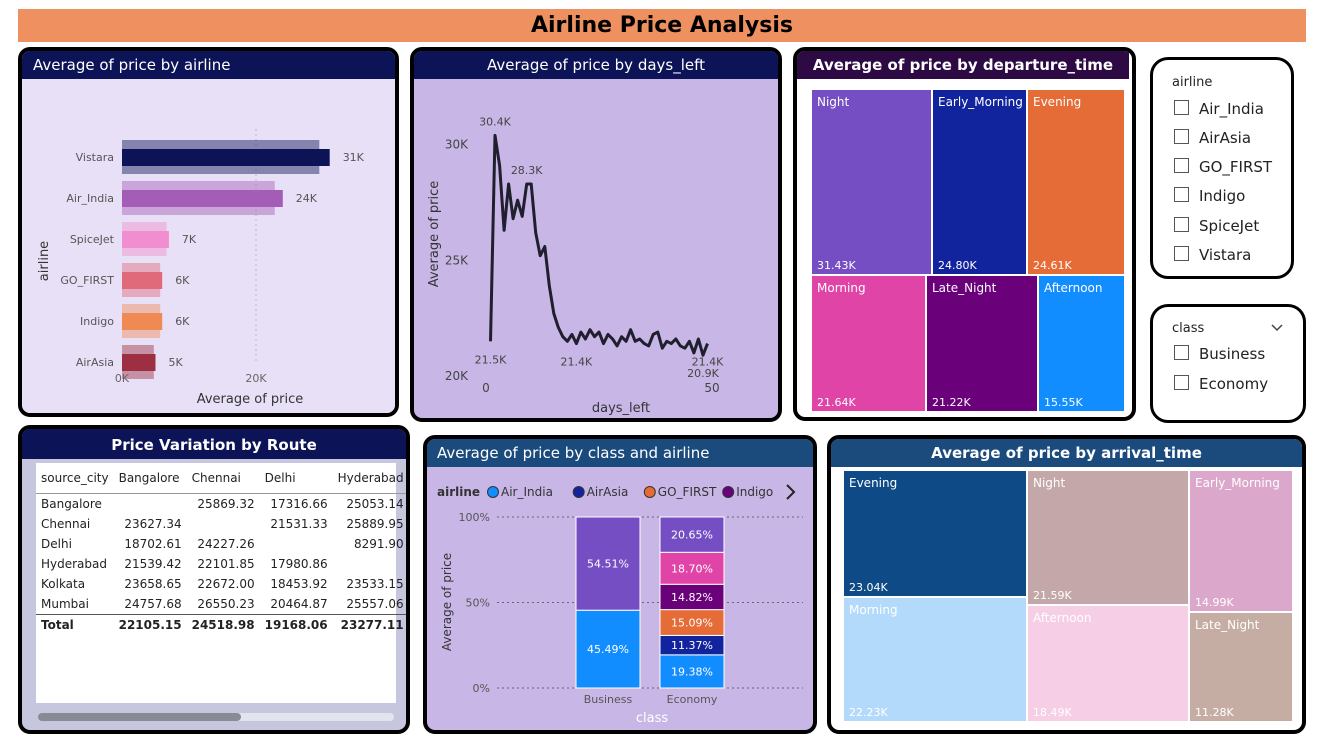  Describe the element at coordinates (935, 659) in the screenshot. I see `treemap-tile: Morning 22.23K` at that location.